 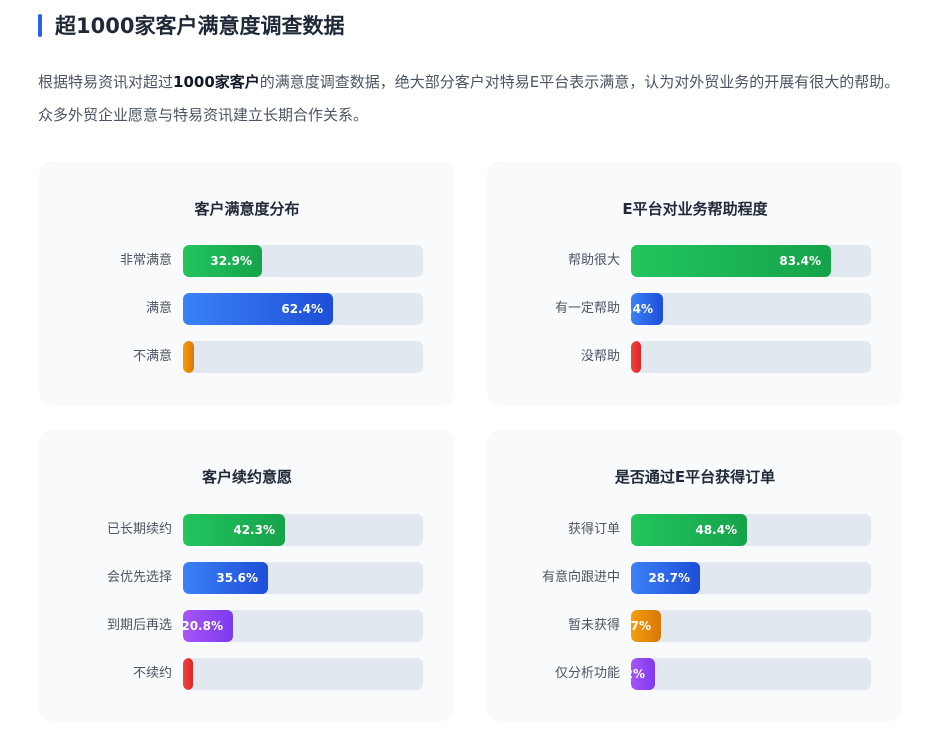 What do you see at coordinates (593, 625) in the screenshot?
I see `bar-category-label: 暂未获得` at bounding box center [593, 625].